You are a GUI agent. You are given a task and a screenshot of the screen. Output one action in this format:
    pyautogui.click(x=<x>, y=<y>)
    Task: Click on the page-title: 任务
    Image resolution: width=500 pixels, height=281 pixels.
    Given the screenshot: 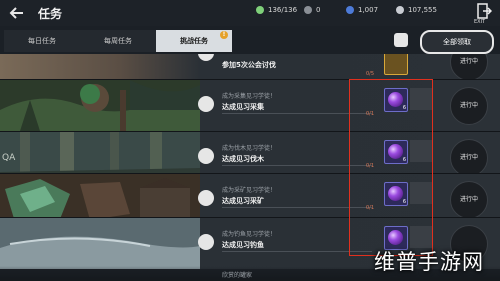 What is the action you would take?
    pyautogui.click(x=50, y=14)
    